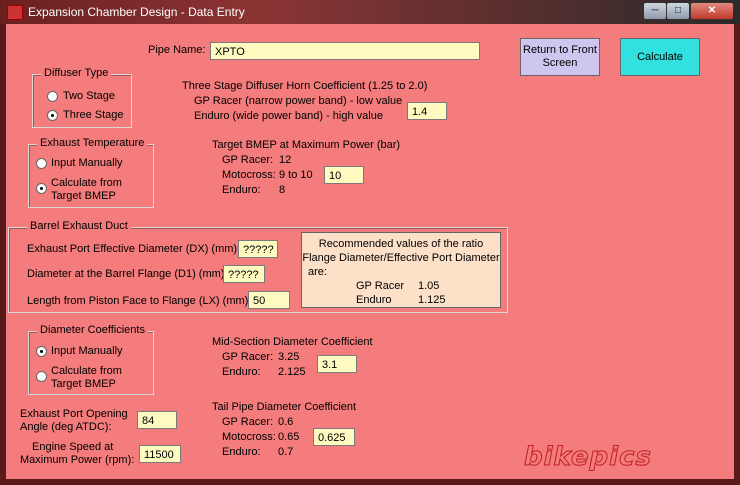  I want to click on calculate-button: Calculate, so click(660, 57).